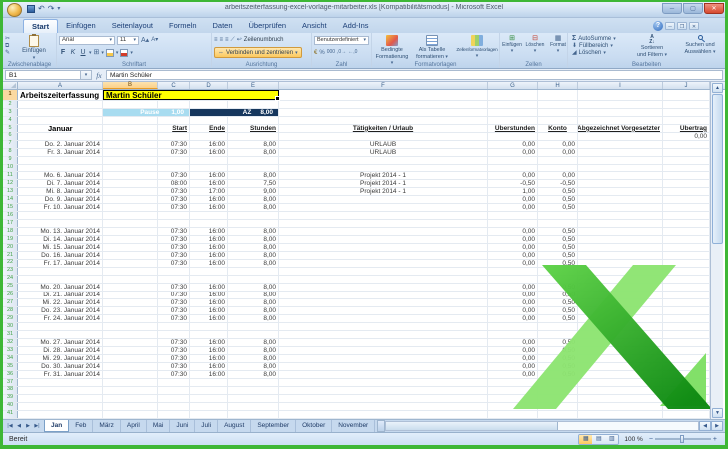  I want to click on vertical-scrollbar: ▲ ▼, so click(716, 250).